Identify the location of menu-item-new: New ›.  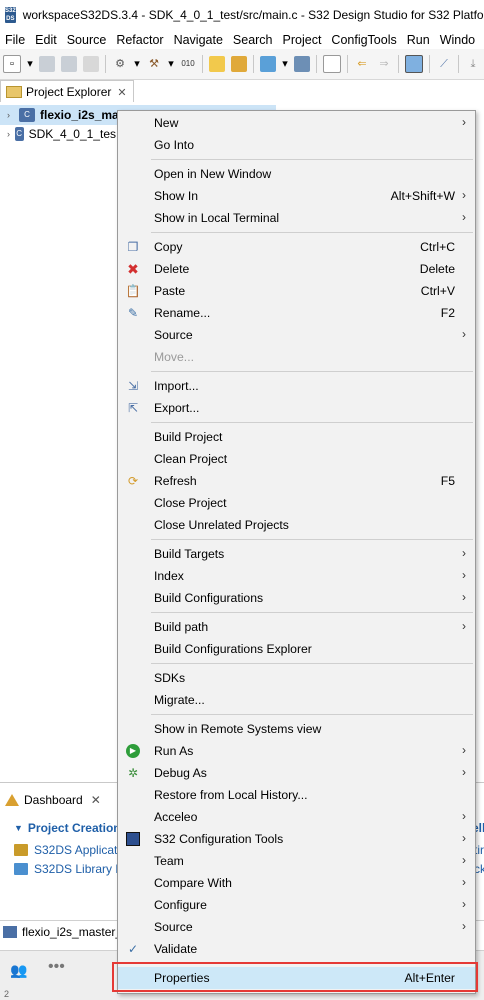
(296, 123).